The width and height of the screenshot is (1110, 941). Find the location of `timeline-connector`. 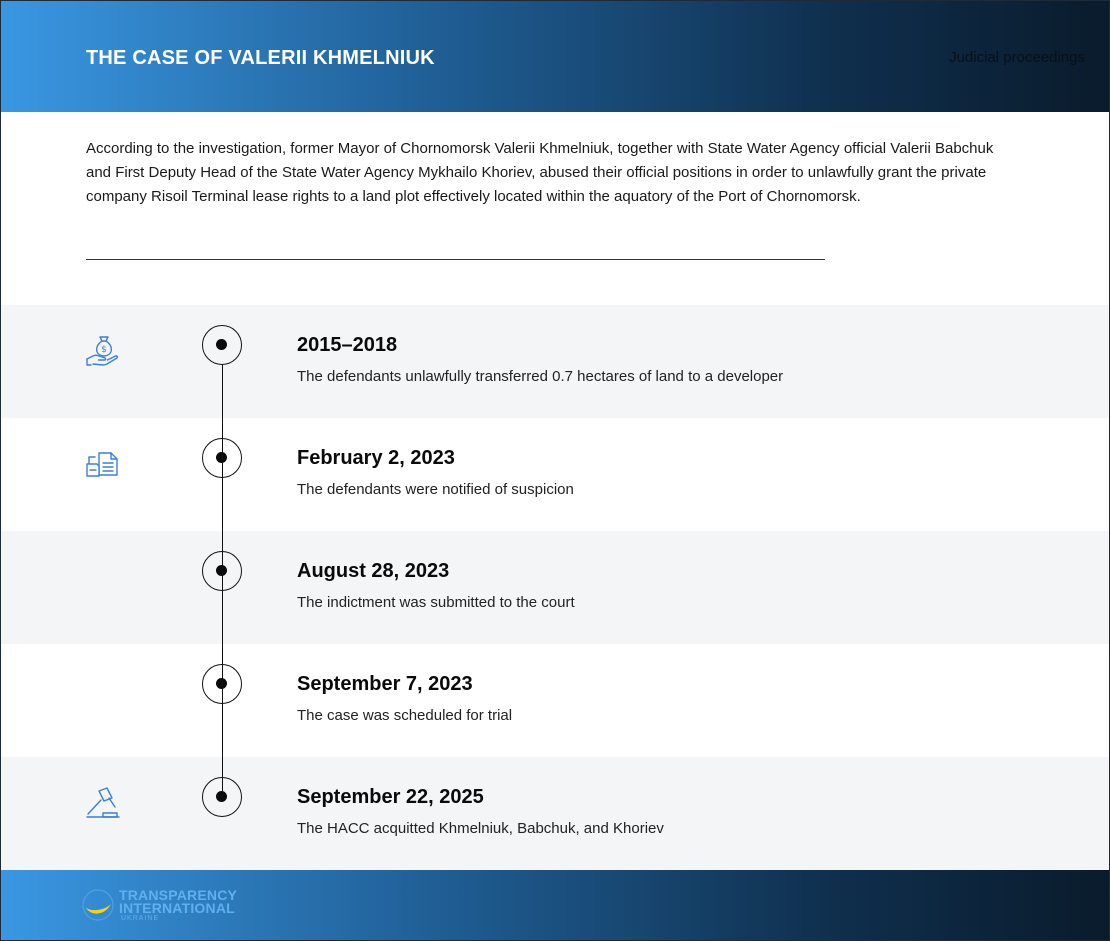

timeline-connector is located at coordinates (222, 581).